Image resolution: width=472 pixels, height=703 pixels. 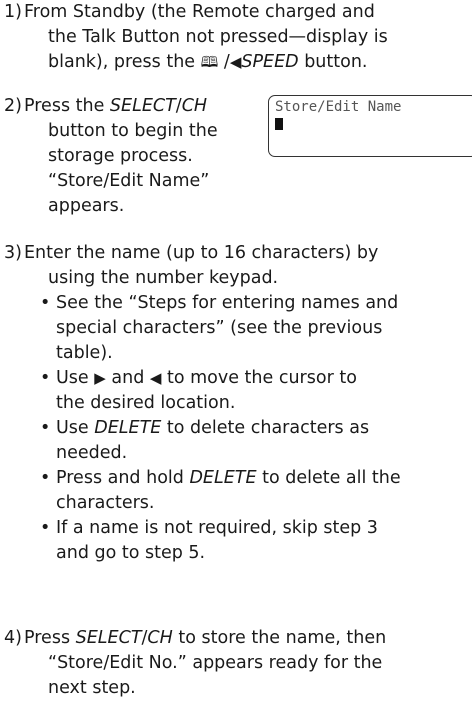 I want to click on bullet-text-line: needed., so click(x=92, y=453).